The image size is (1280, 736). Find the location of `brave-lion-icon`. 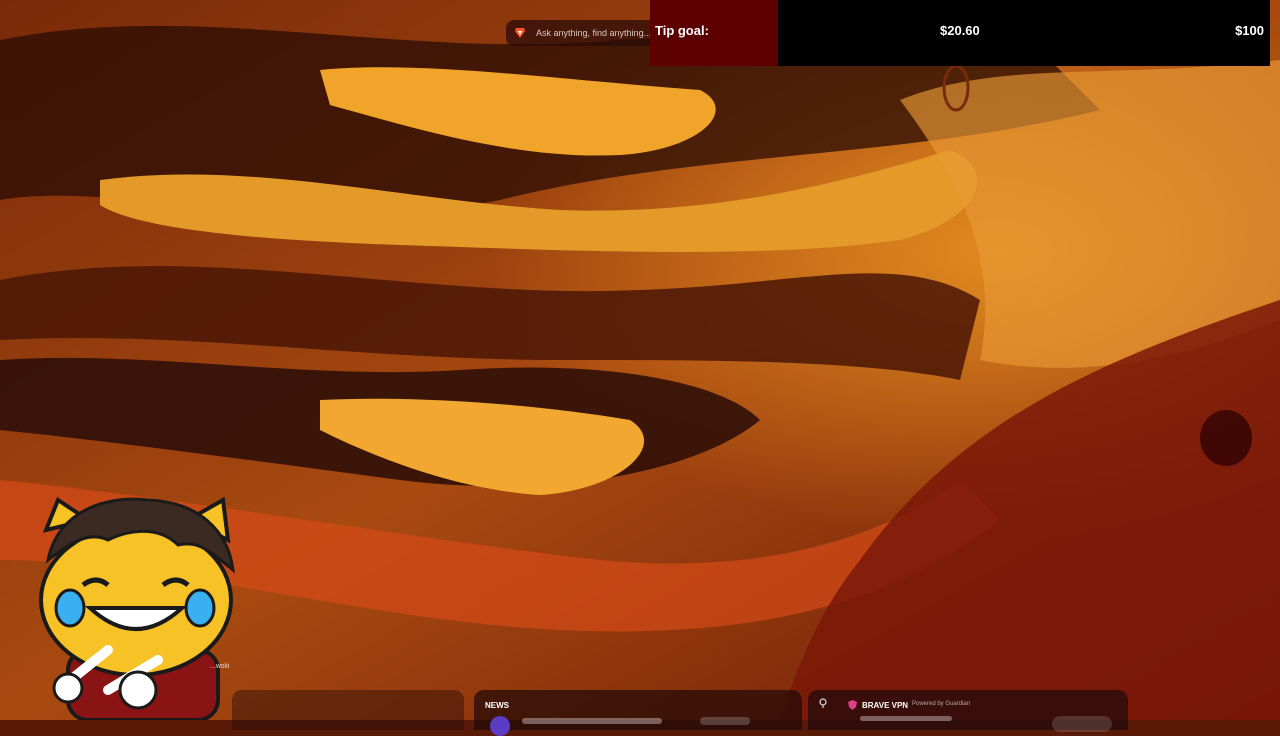

brave-lion-icon is located at coordinates (520, 33).